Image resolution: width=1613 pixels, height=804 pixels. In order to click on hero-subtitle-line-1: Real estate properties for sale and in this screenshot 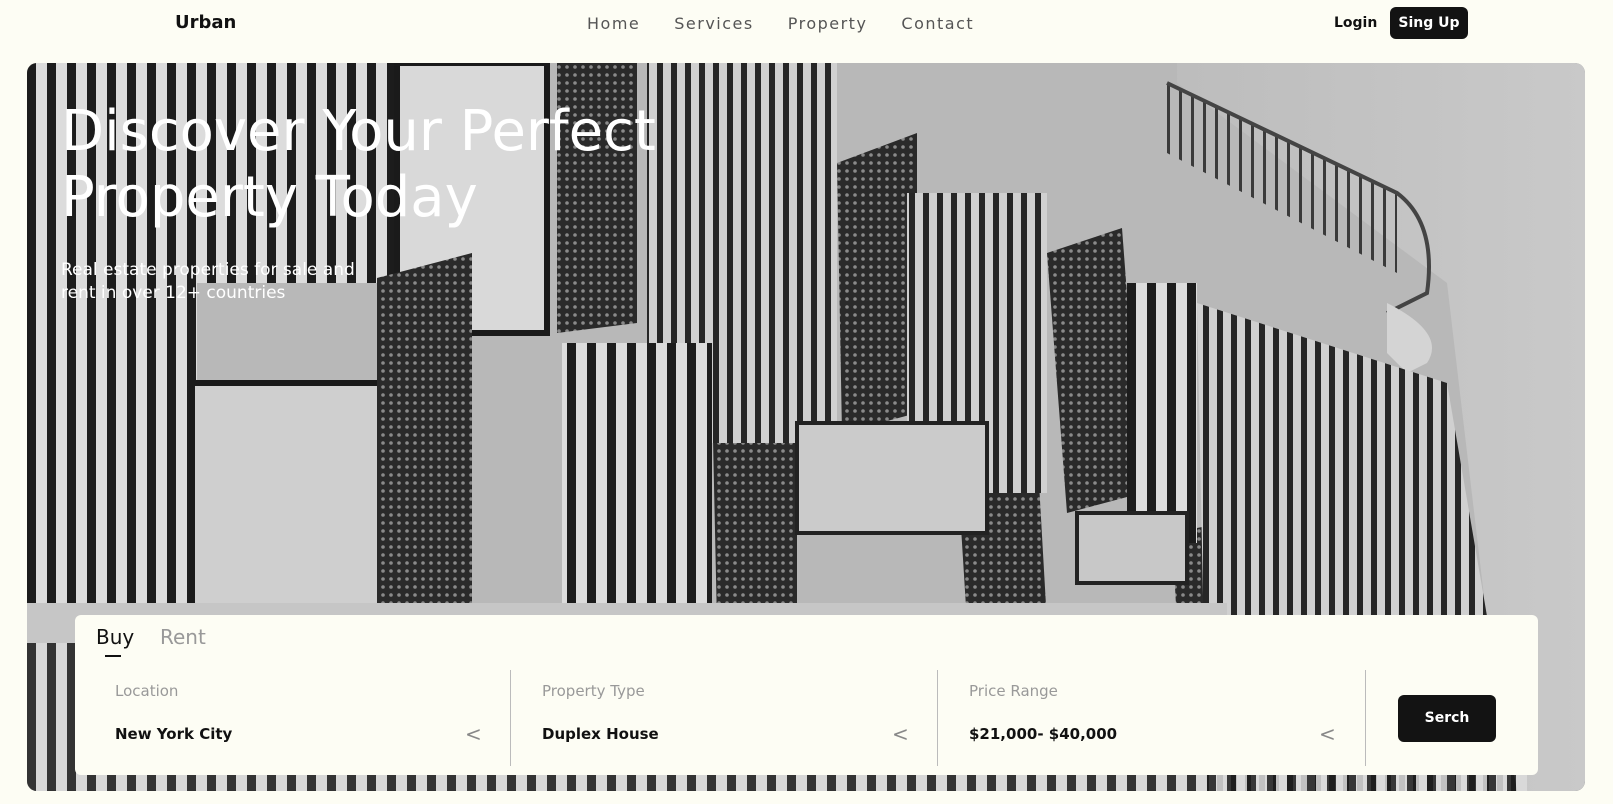, I will do `click(208, 270)`.